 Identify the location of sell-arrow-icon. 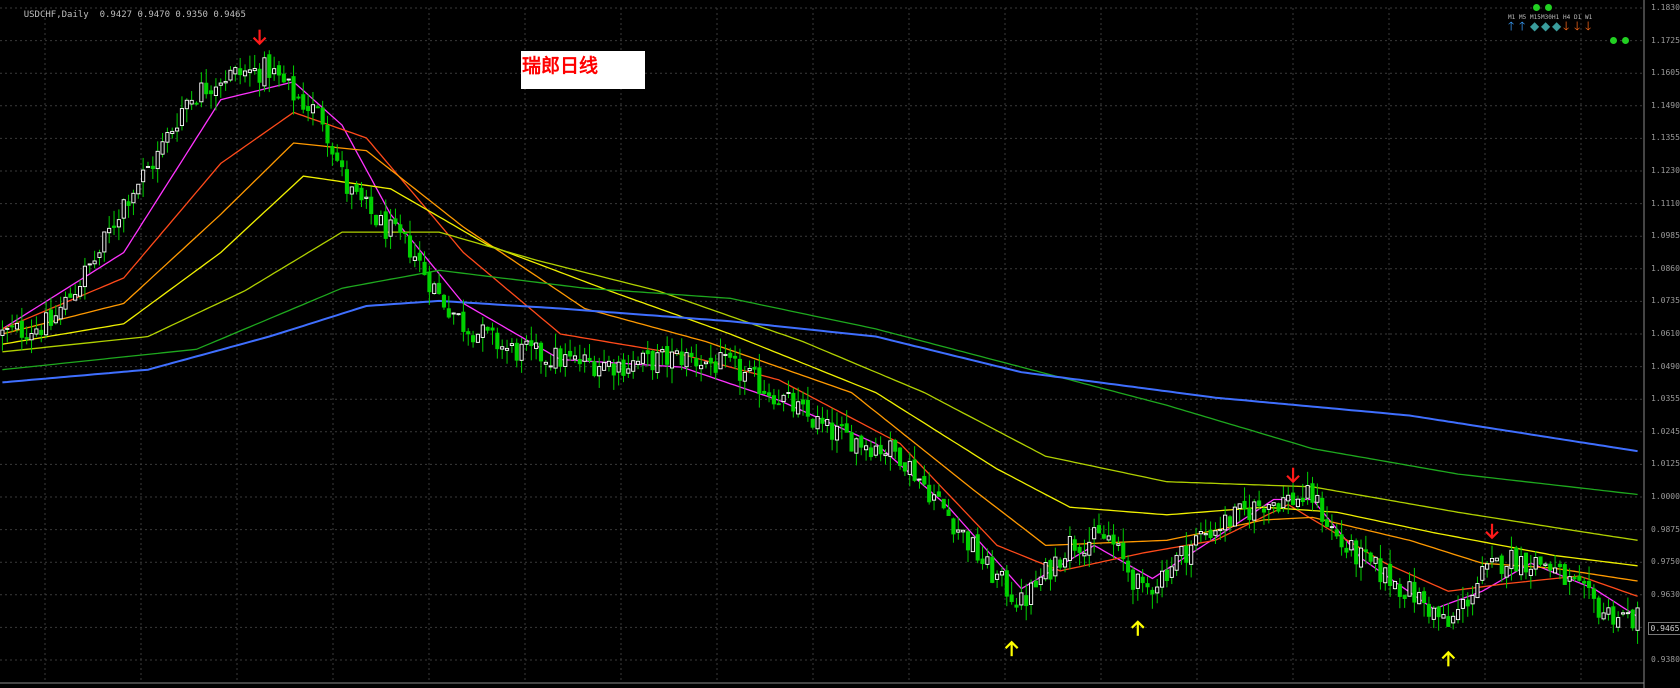
(1492, 531).